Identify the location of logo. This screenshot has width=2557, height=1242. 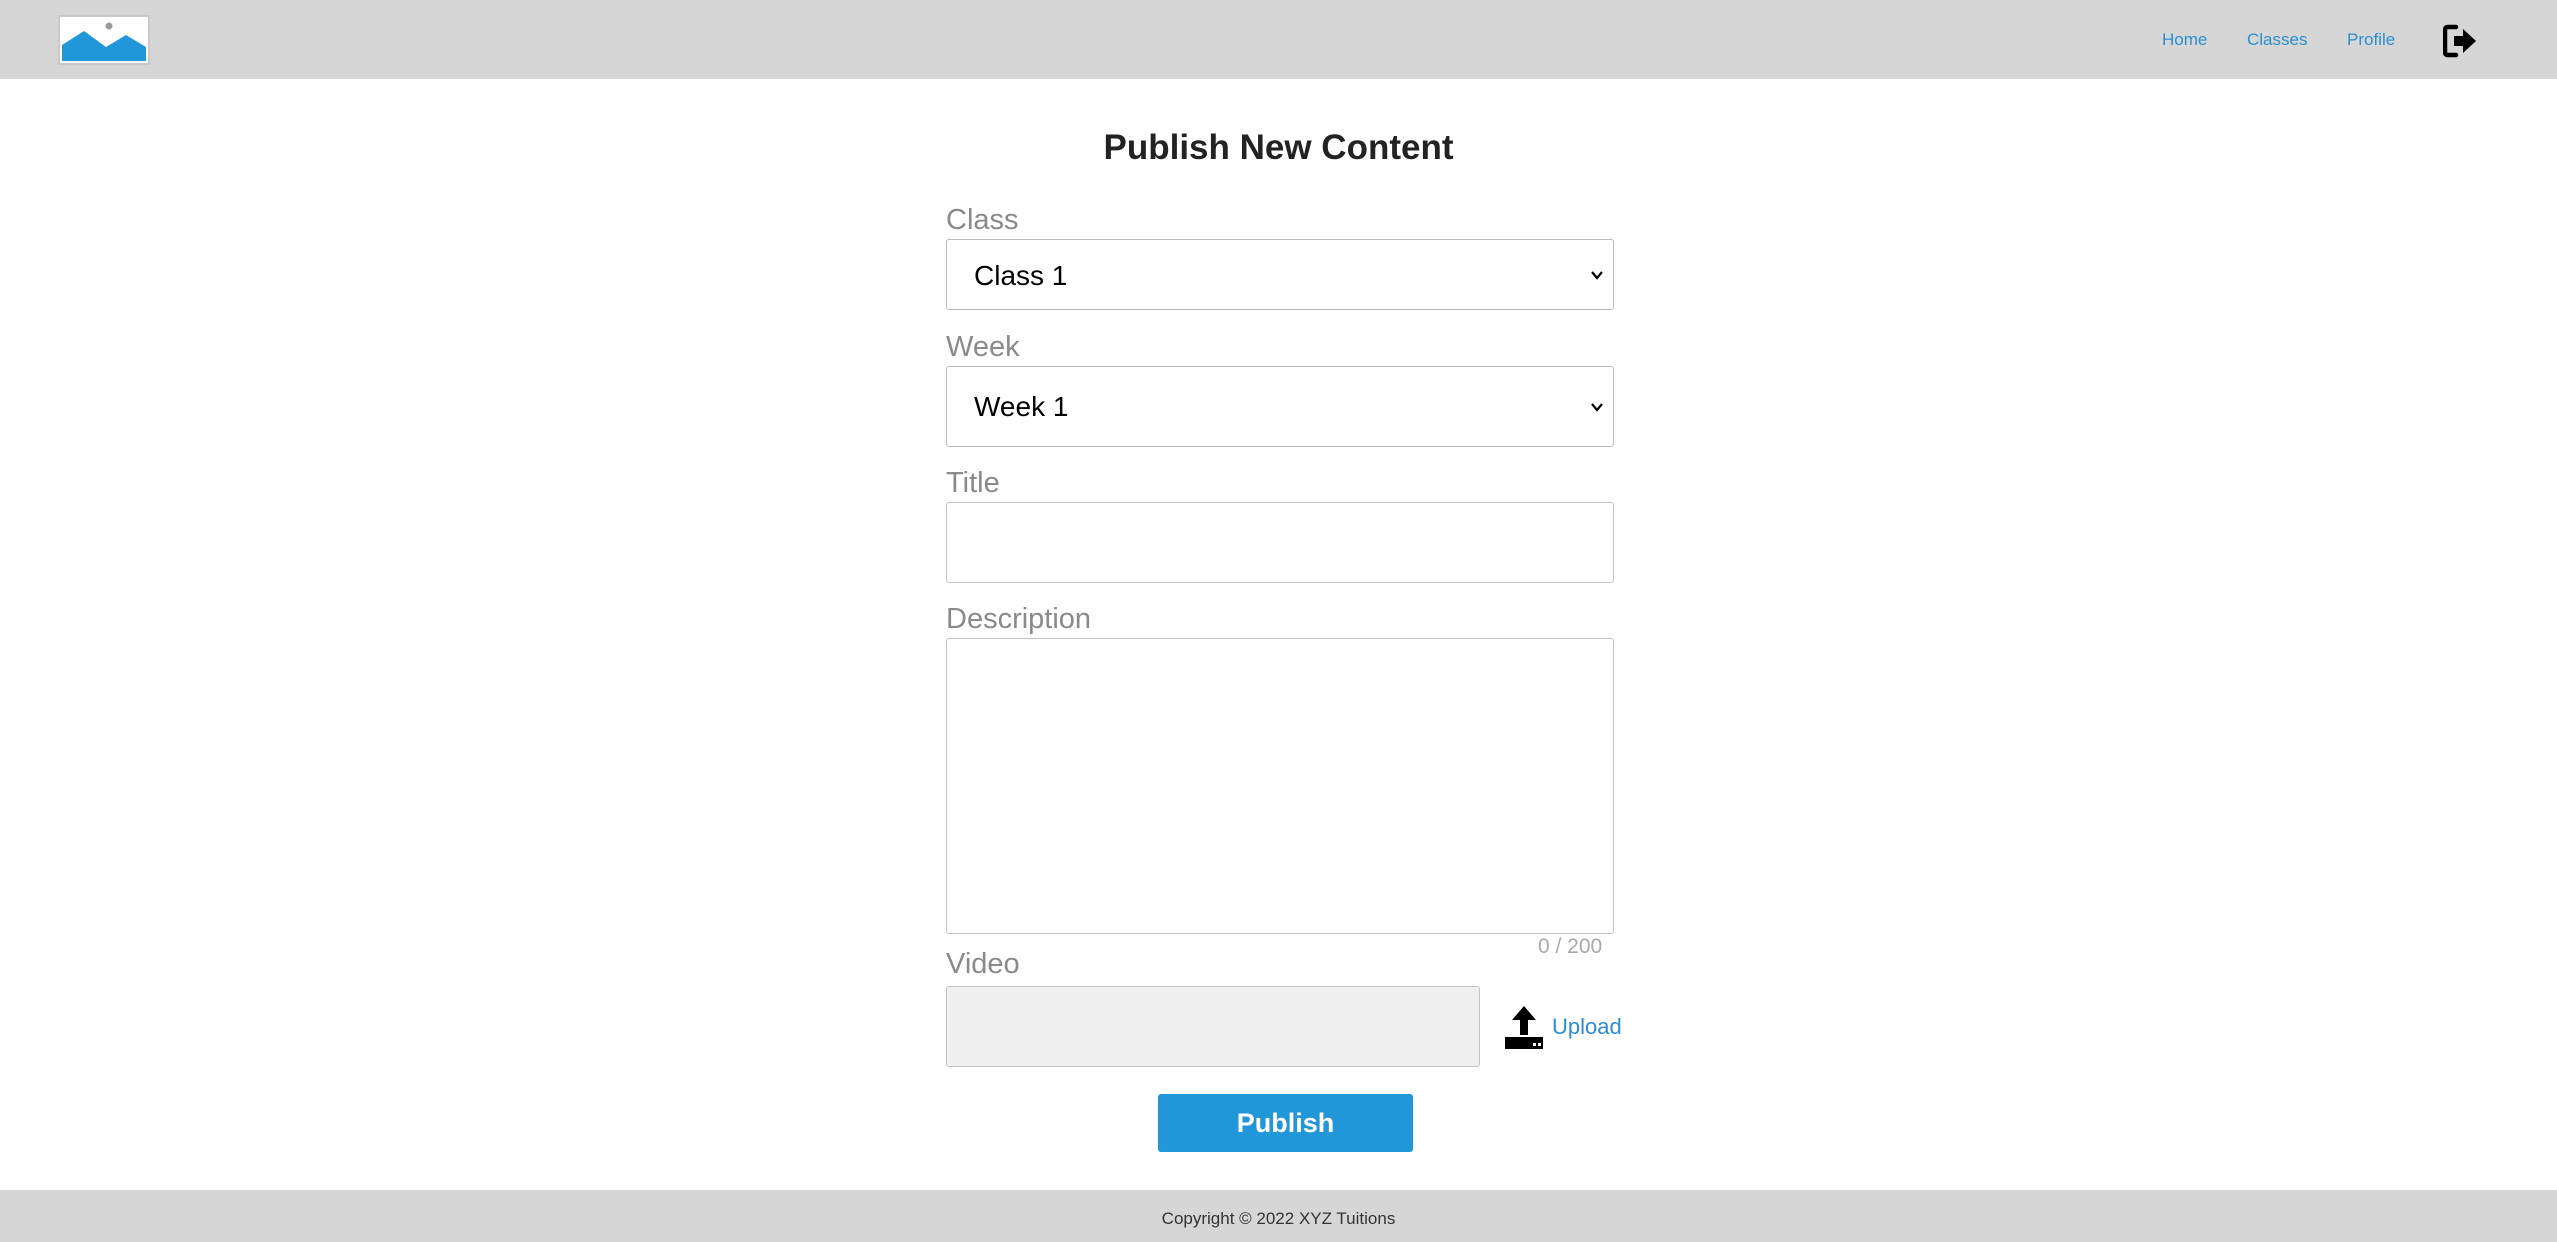
(104, 40).